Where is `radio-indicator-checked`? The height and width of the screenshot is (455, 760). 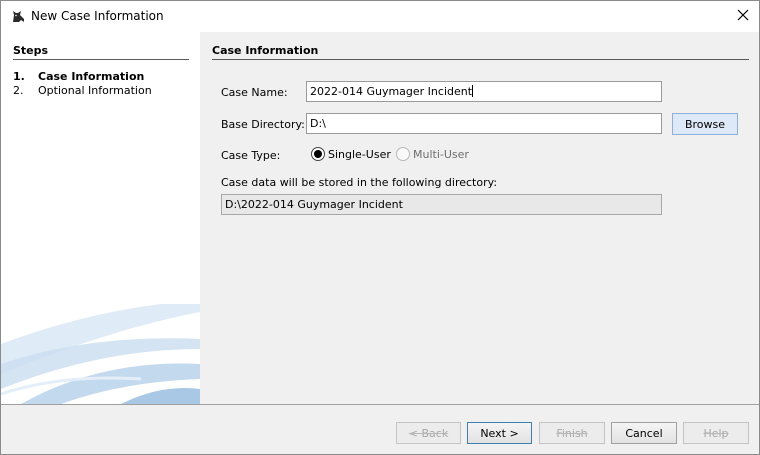 radio-indicator-checked is located at coordinates (318, 154).